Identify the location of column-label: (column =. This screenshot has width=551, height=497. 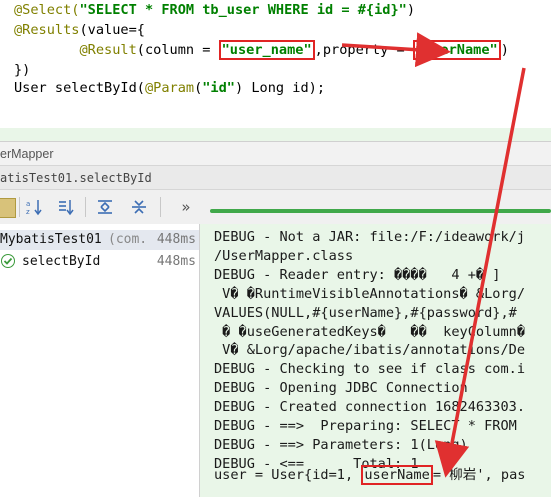
(177, 50).